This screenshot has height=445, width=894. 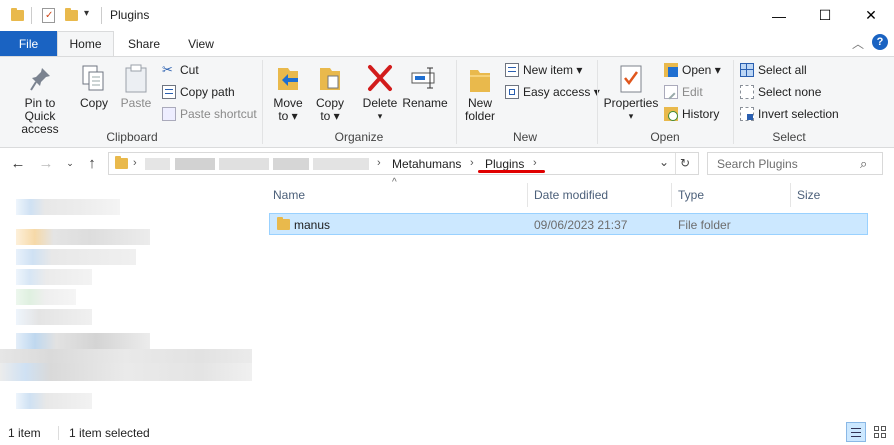 What do you see at coordinates (94, 94) in the screenshot?
I see `copy-button: Copy` at bounding box center [94, 94].